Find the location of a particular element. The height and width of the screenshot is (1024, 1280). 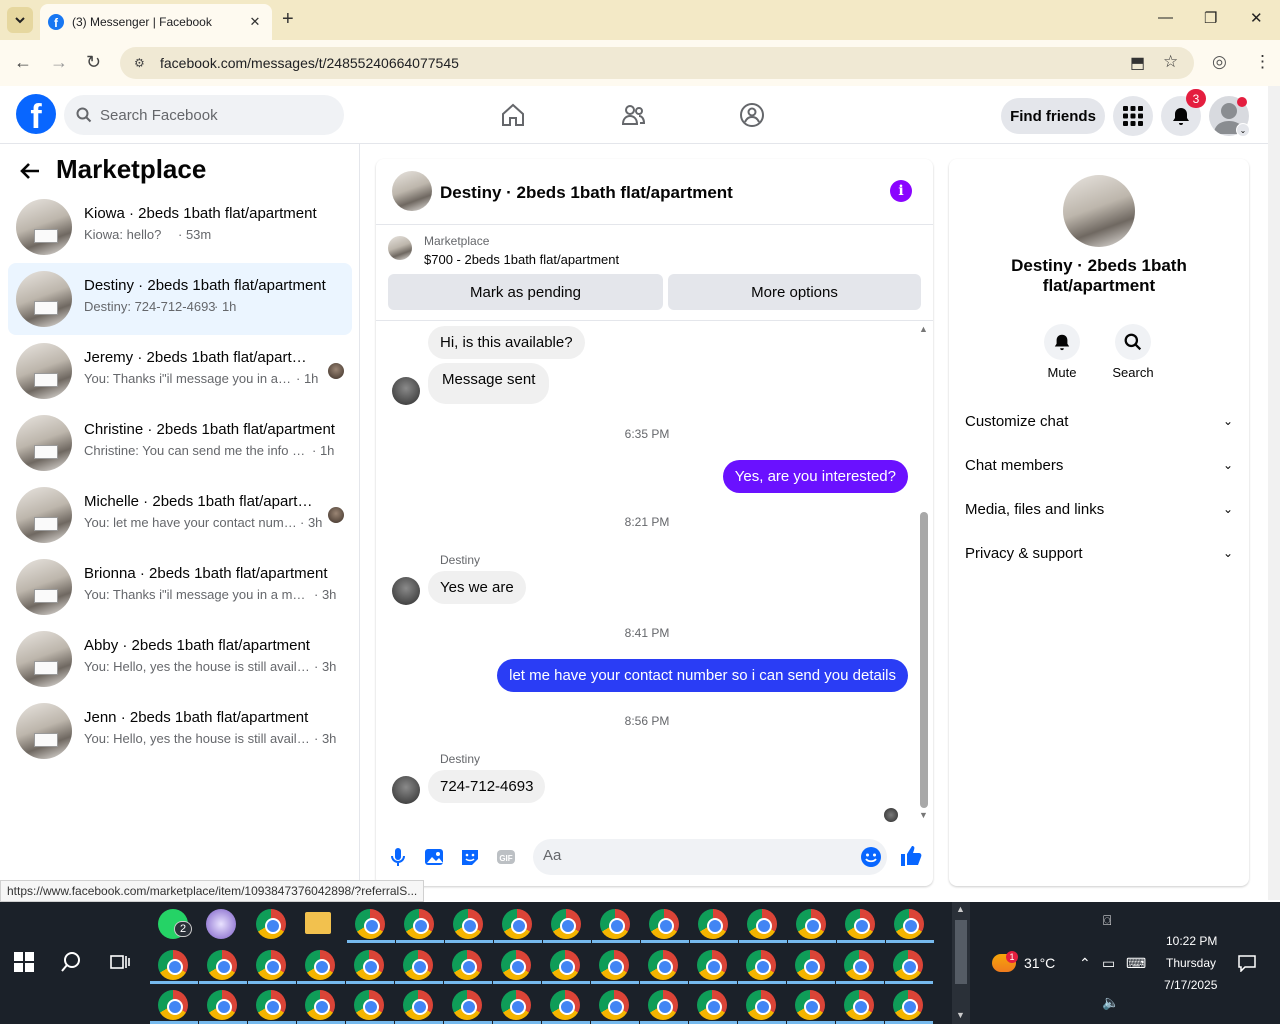

chat-scrollbar: ▲ ▼ is located at coordinates (924, 572).